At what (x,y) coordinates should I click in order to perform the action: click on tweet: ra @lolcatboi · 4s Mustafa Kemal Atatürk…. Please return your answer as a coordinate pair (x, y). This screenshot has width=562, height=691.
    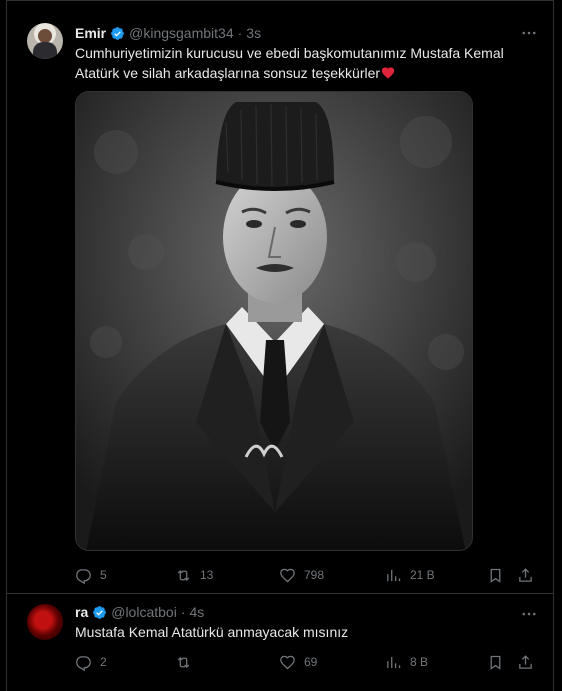
    Looking at the image, I should click on (280, 642).